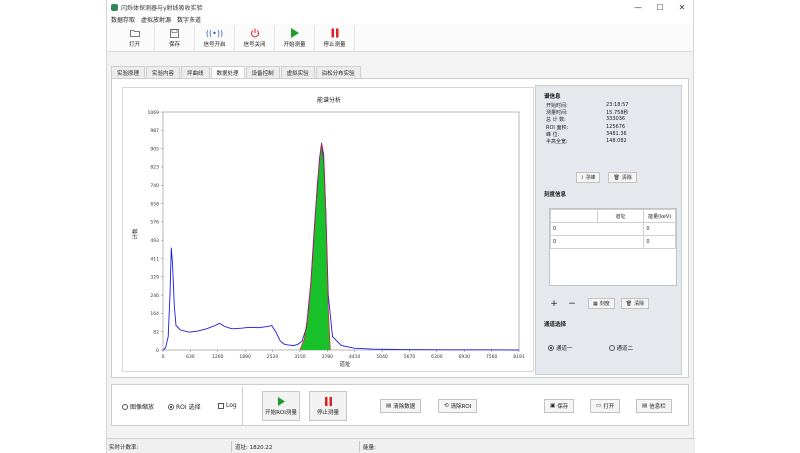  What do you see at coordinates (639, 304) in the screenshot?
I see `clear-calibration-label: 清除` at bounding box center [639, 304].